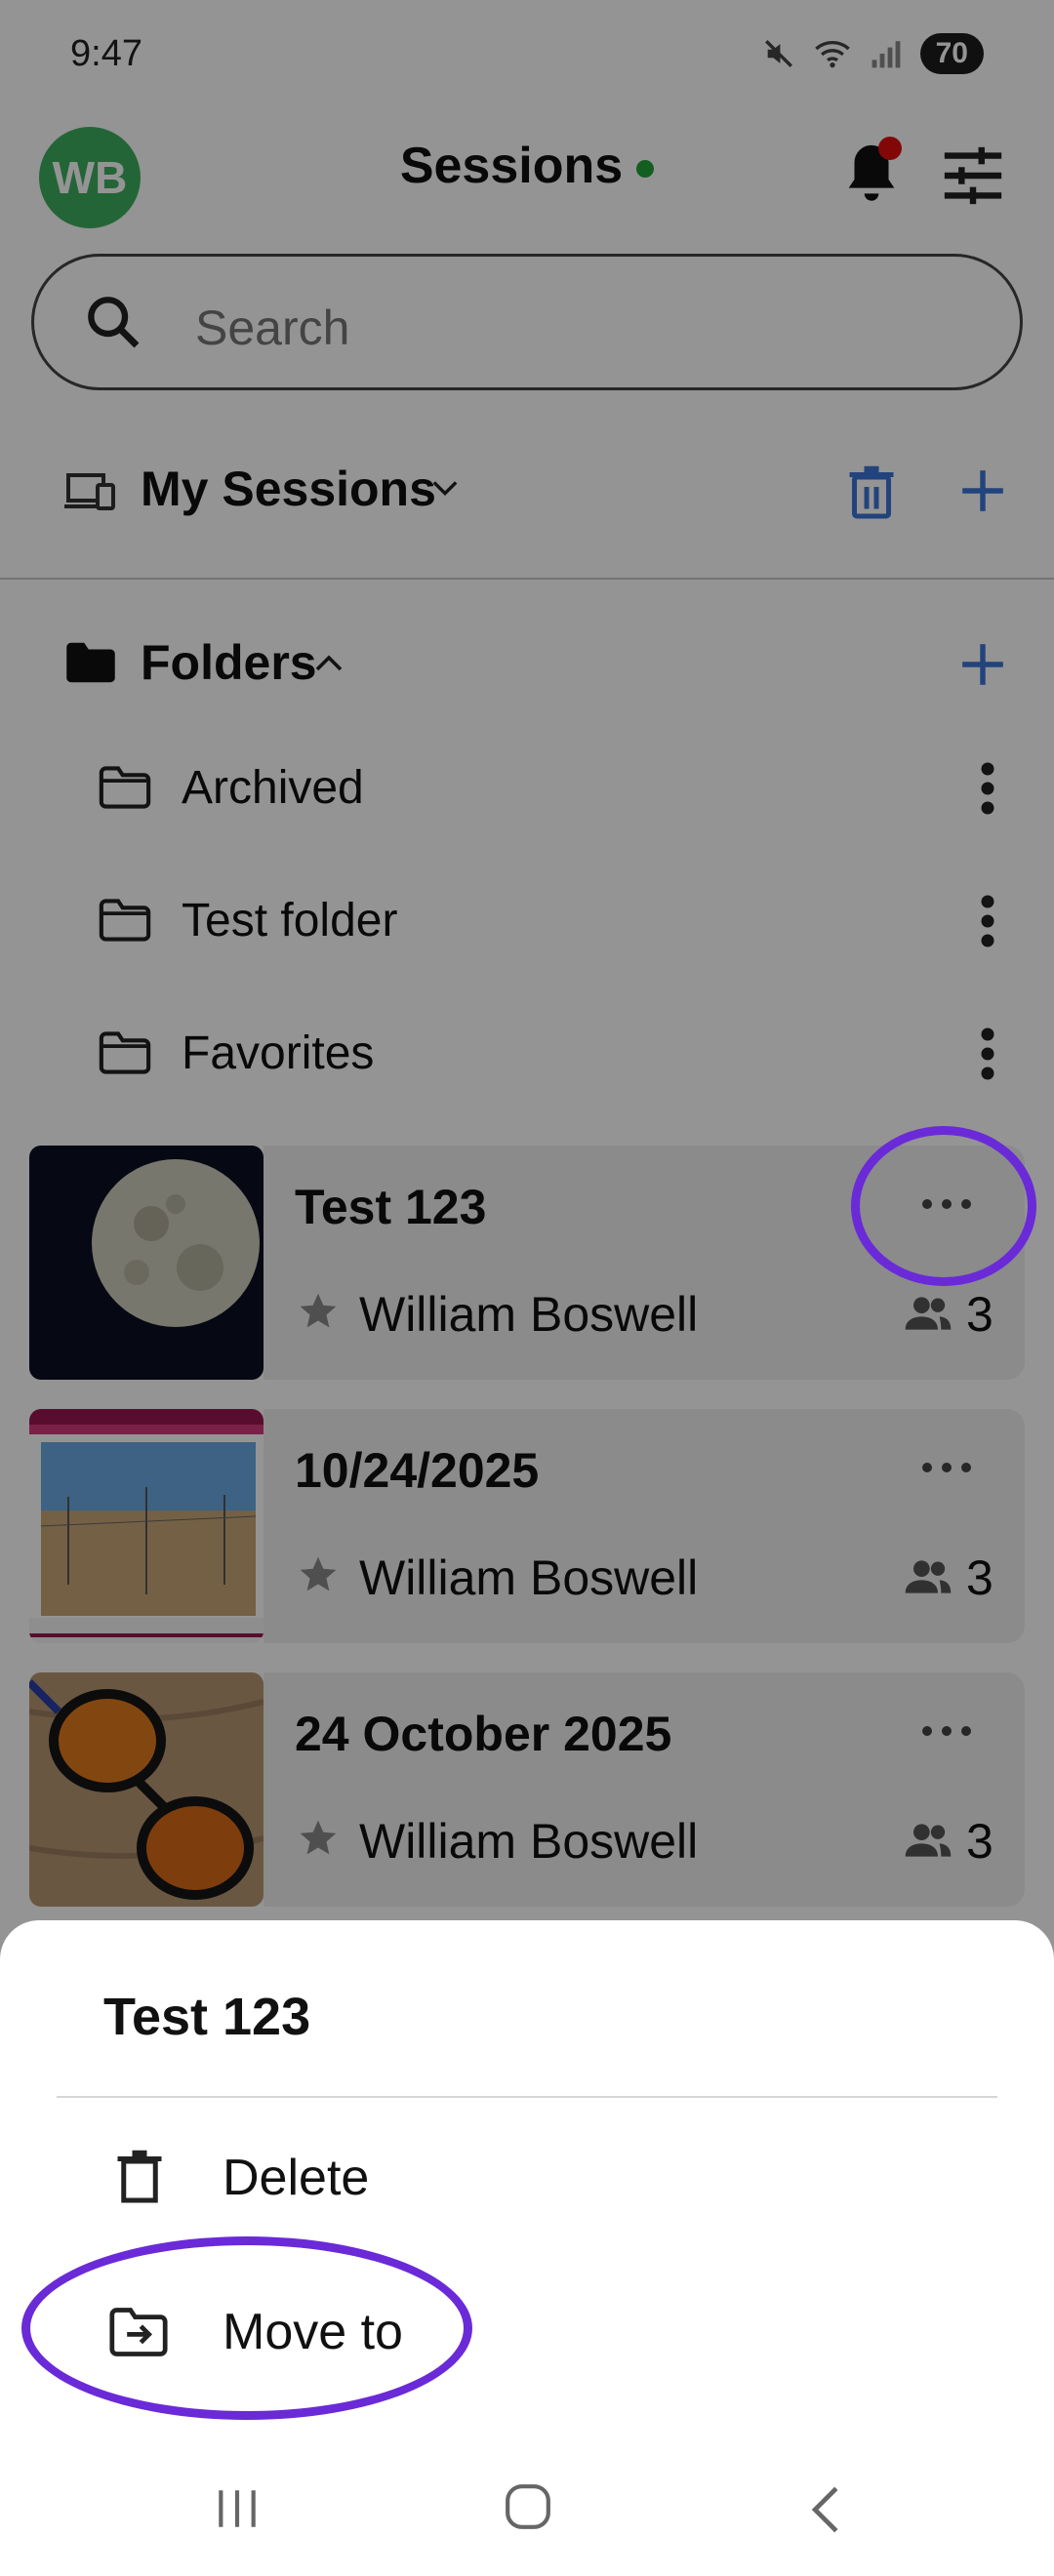  I want to click on delete-action: Delete, so click(296, 2178).